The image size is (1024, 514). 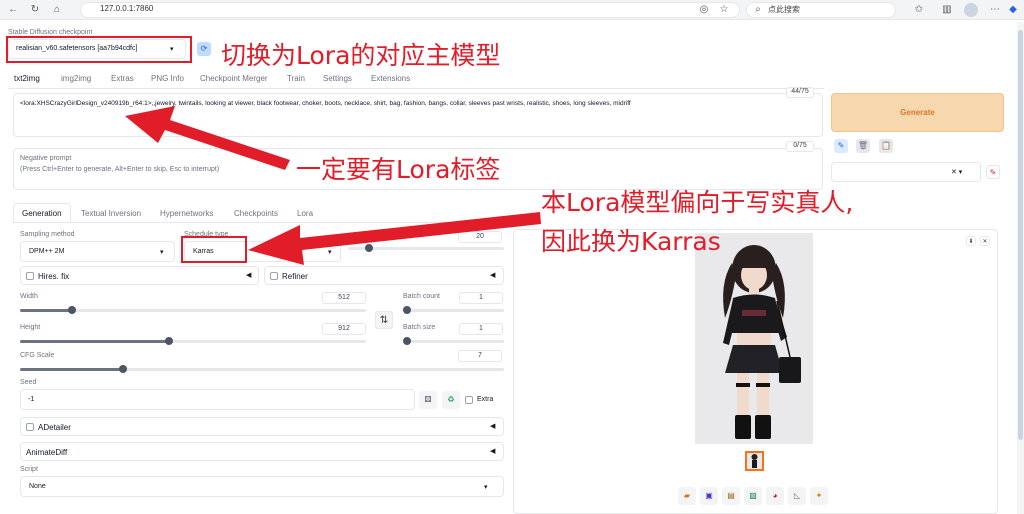 What do you see at coordinates (333, 185) in the screenshot?
I see `annotation-arrows` at bounding box center [333, 185].